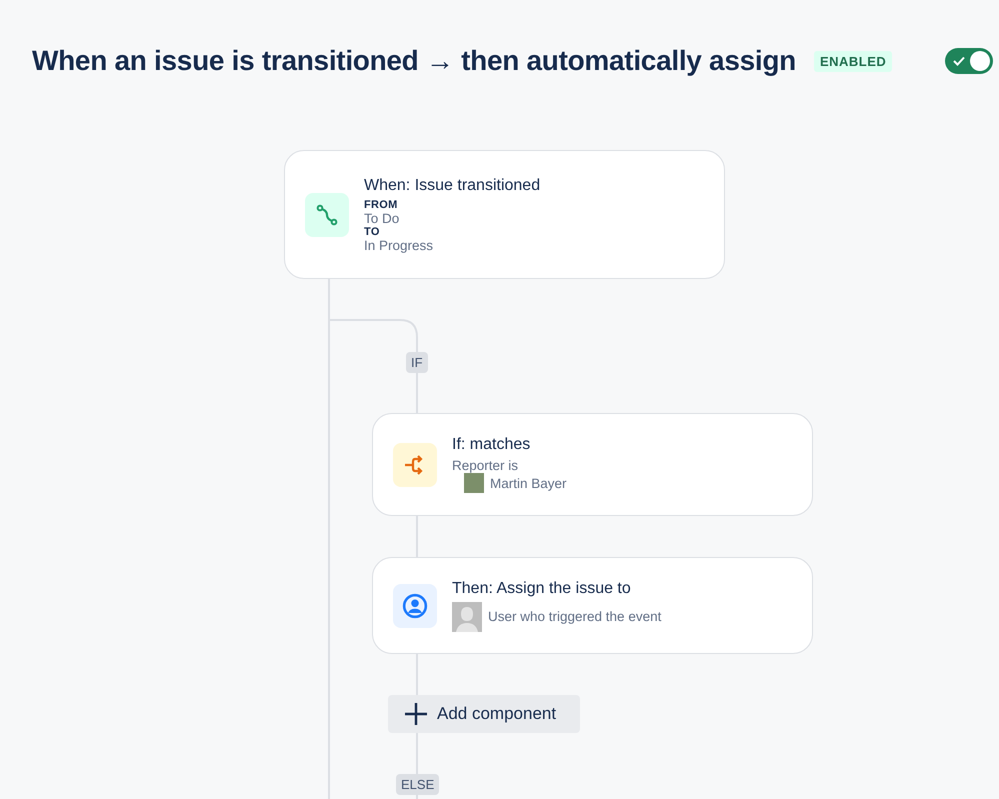 Image resolution: width=999 pixels, height=799 pixels. Describe the element at coordinates (452, 185) in the screenshot. I see `node-title: When: Issue transitioned` at that location.